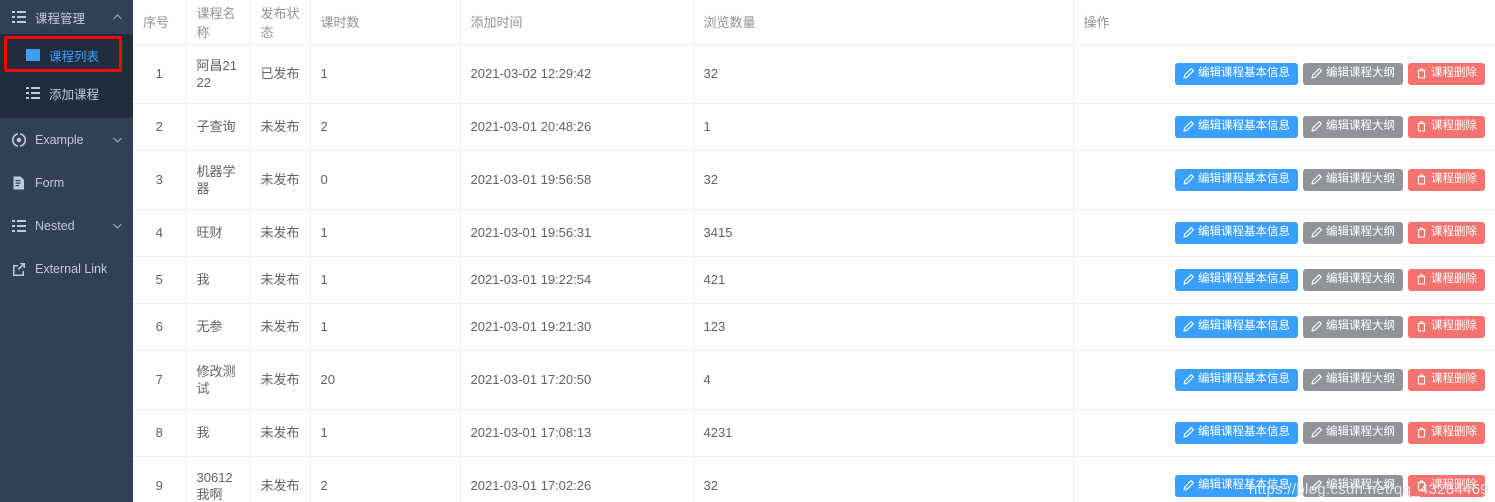 The image size is (1495, 502). I want to click on cell-index: 5, so click(160, 280).